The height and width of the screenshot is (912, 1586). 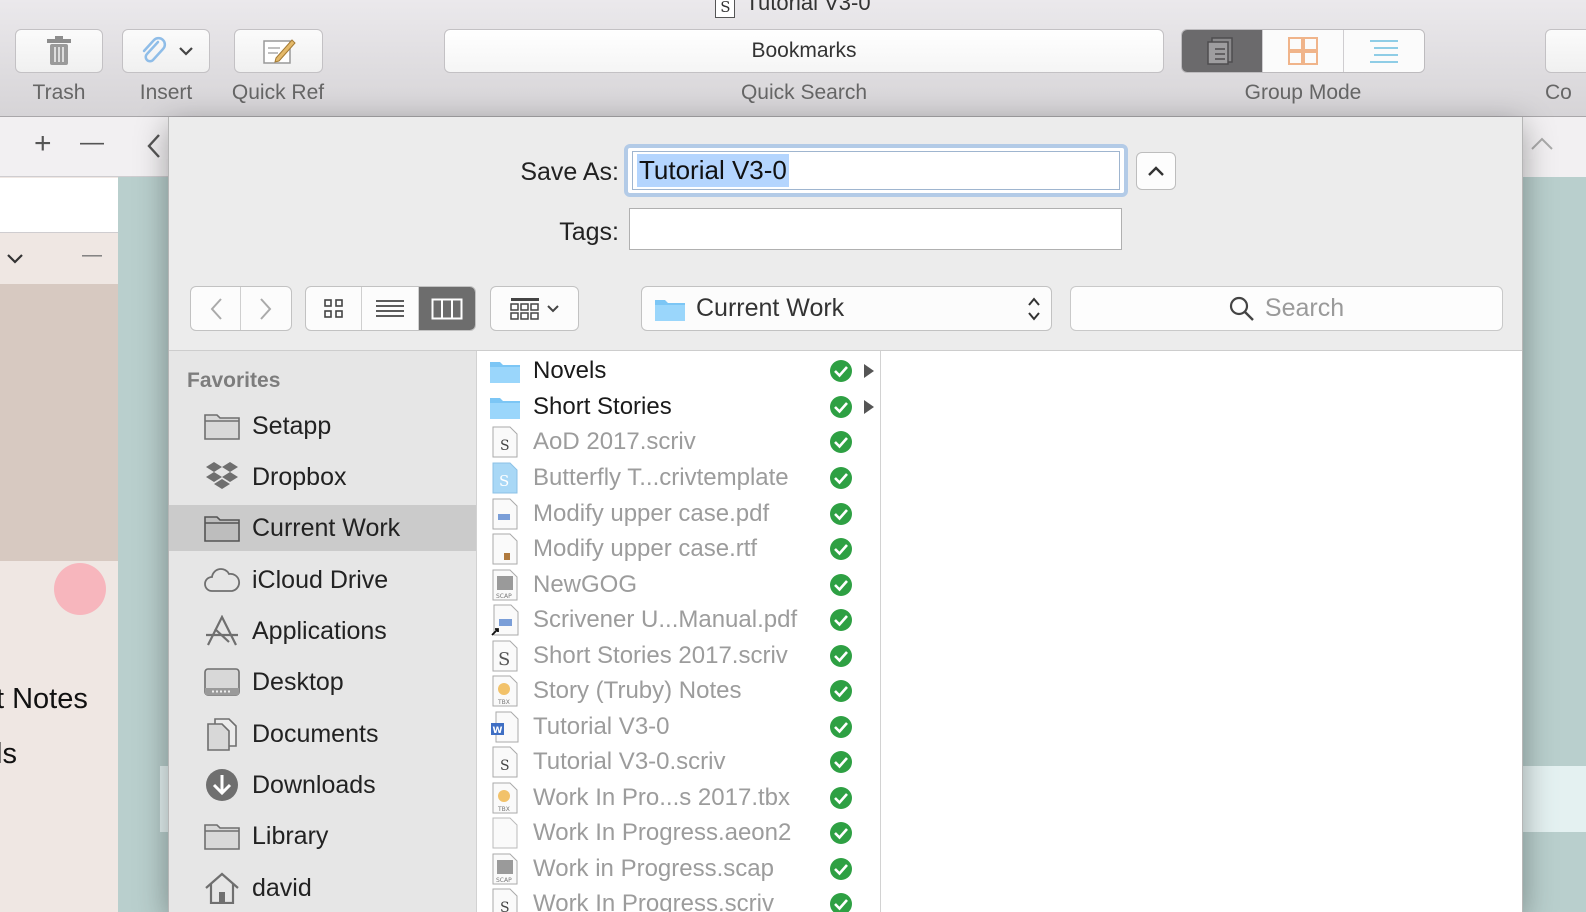 I want to click on location-popup: Current Work, so click(x=846, y=308).